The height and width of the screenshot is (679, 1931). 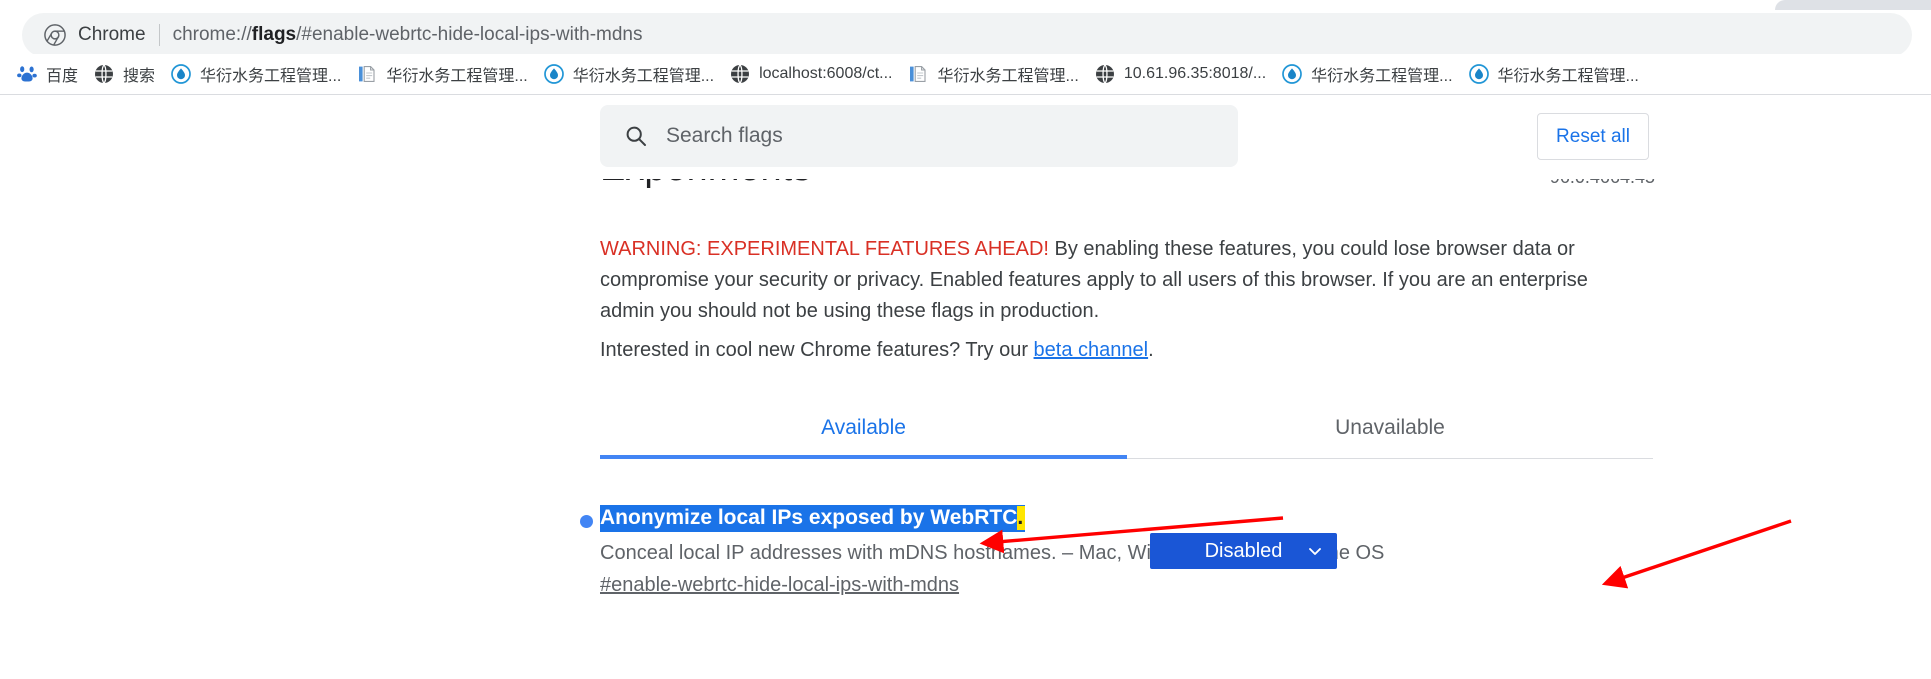 I want to click on toolbar-divider, so click(x=965, y=94).